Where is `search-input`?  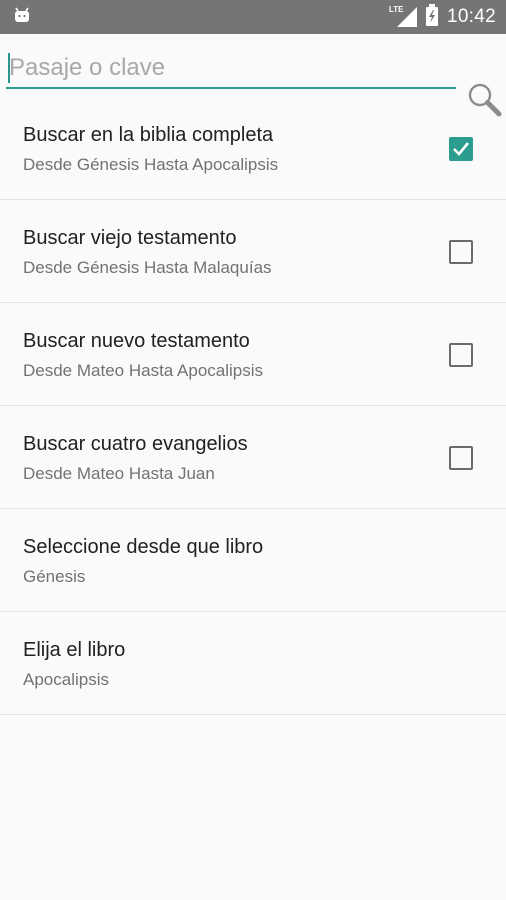
search-input is located at coordinates (231, 69).